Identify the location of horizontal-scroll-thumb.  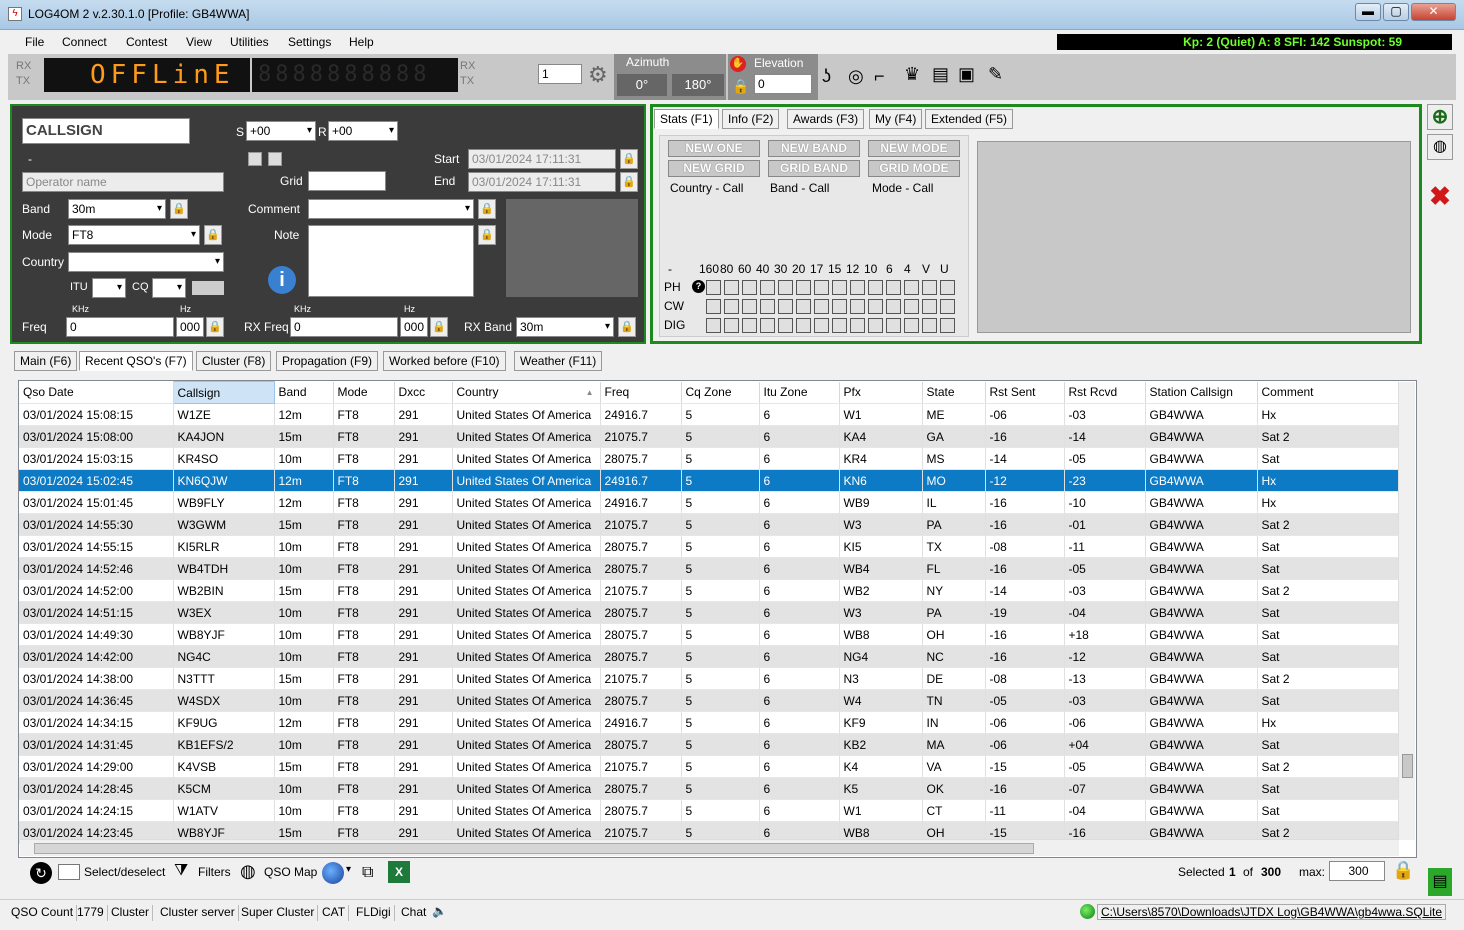
(534, 848).